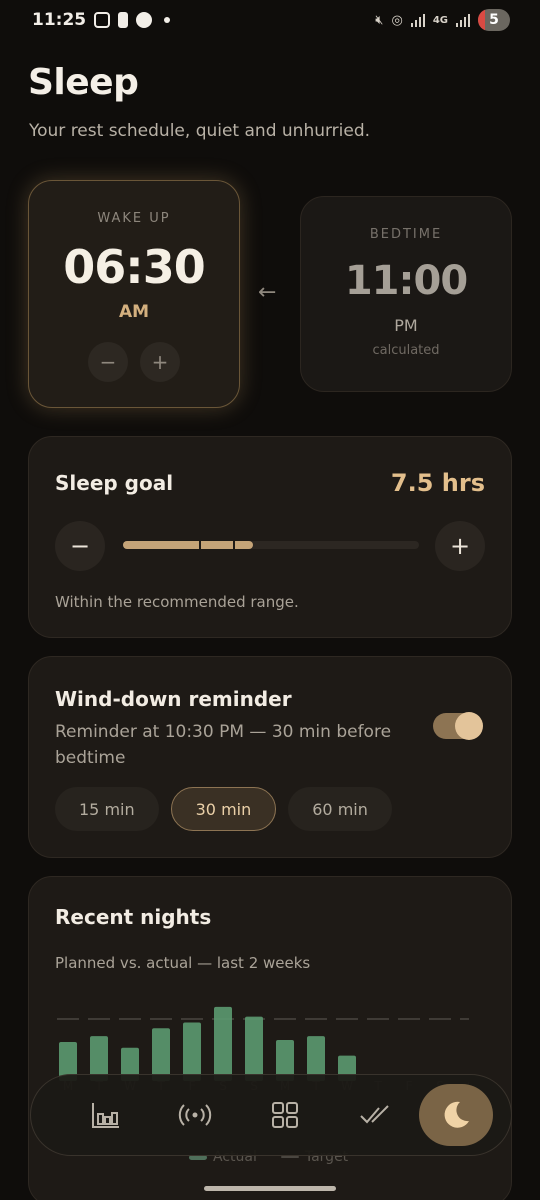  I want to click on chart-icon, so click(105, 1115).